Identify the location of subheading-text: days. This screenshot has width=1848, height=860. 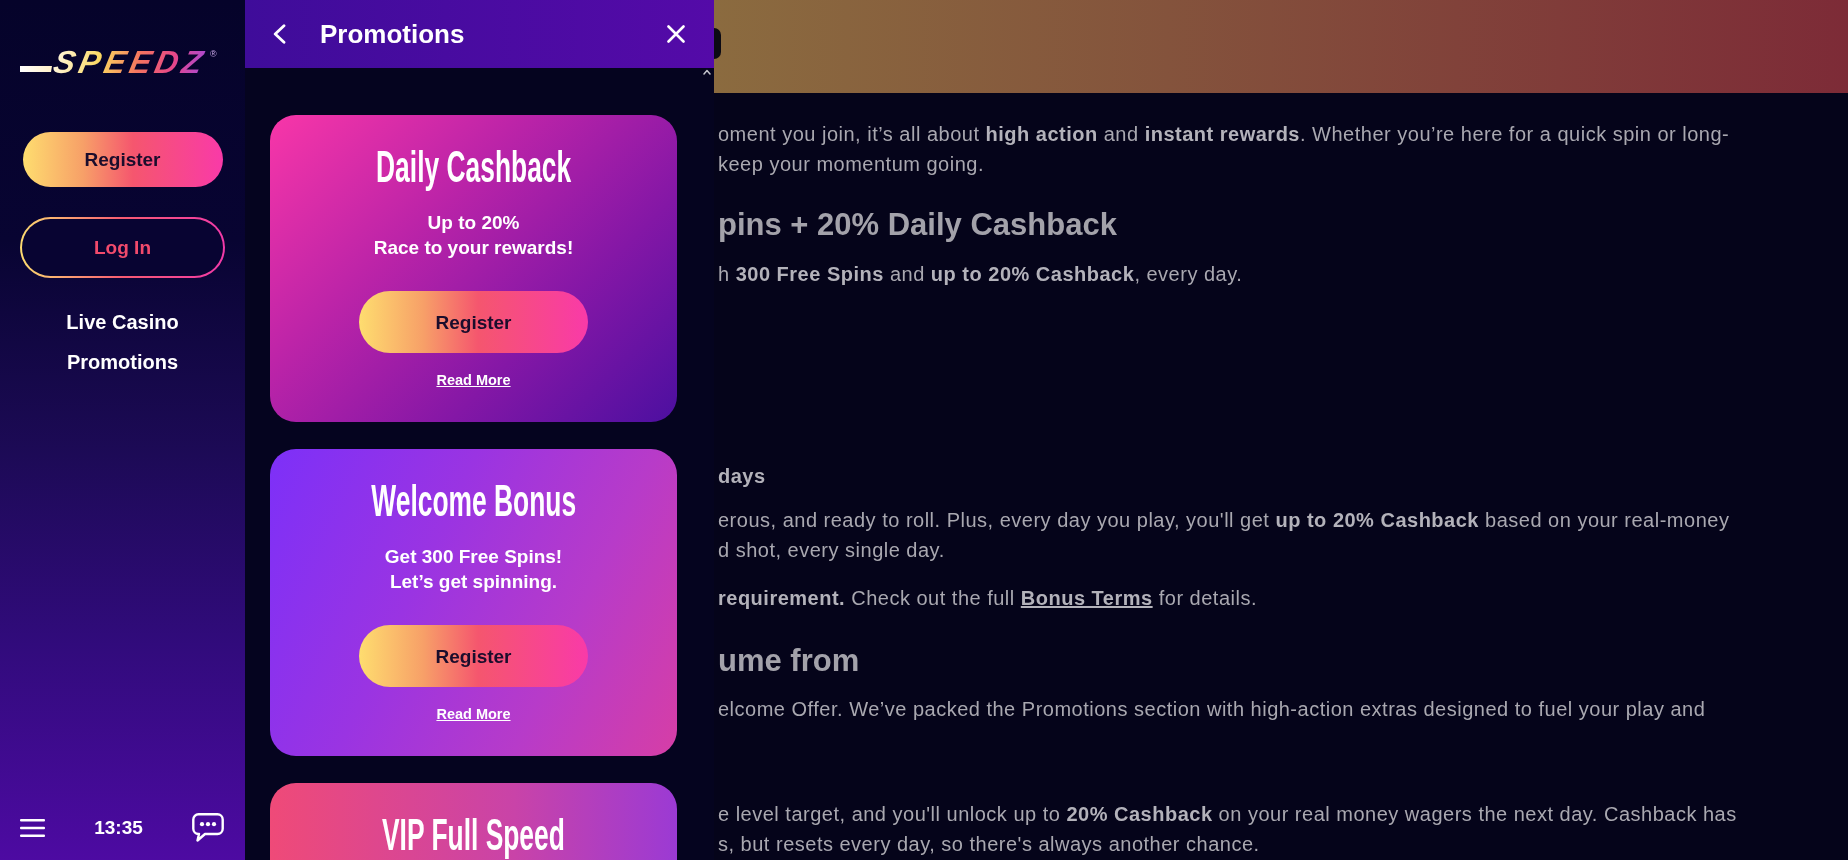
(742, 476).